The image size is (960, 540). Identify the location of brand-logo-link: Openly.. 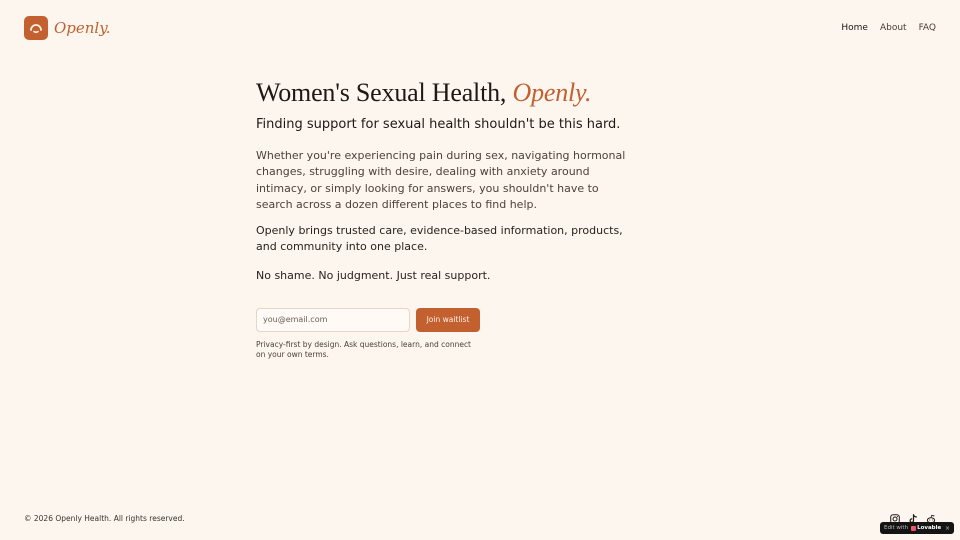
(67, 28).